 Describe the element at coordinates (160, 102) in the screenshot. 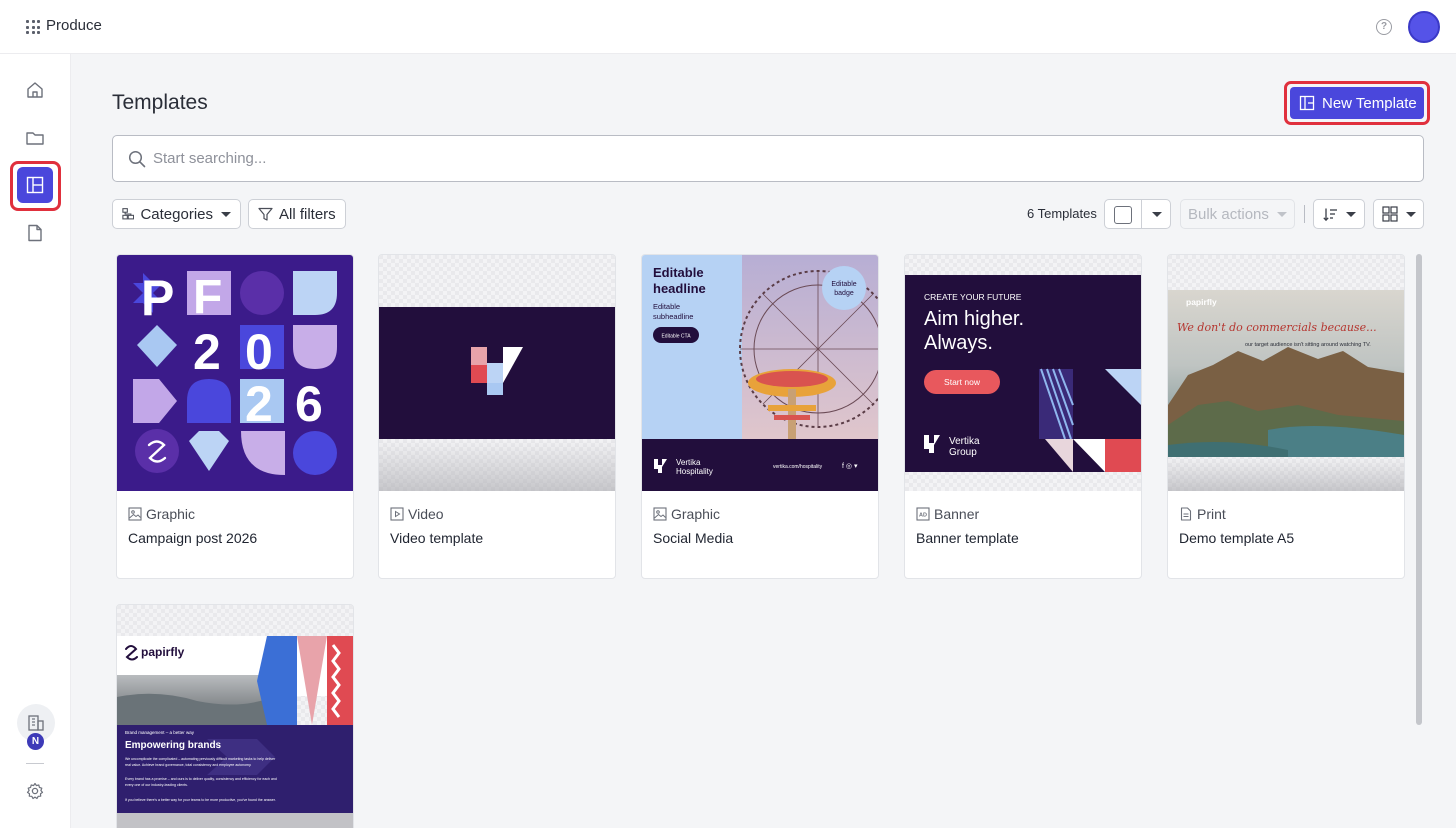

I see `page-title: Templates` at that location.